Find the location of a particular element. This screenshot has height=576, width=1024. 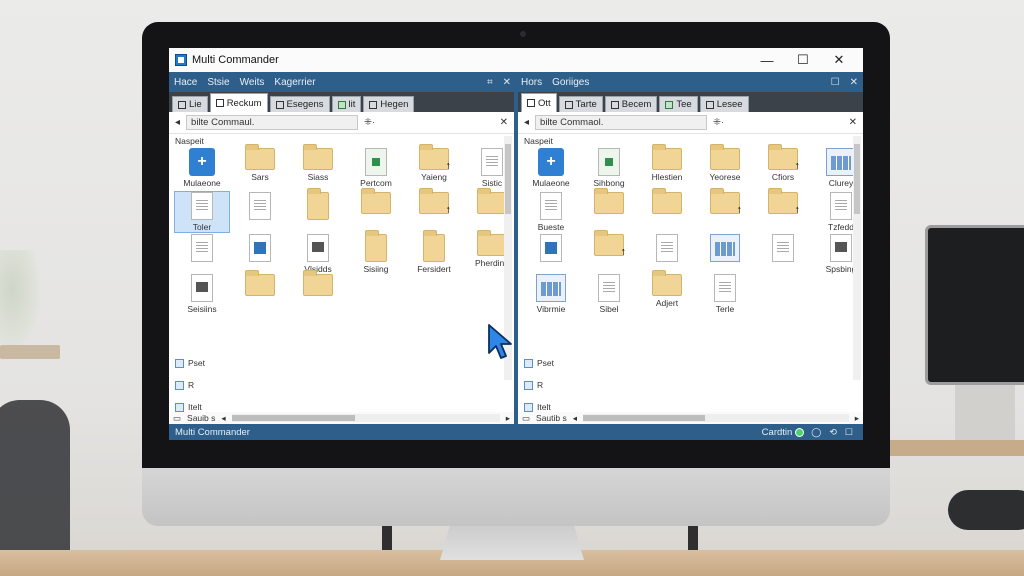

window-icon: ☐ is located at coordinates (849, 432).